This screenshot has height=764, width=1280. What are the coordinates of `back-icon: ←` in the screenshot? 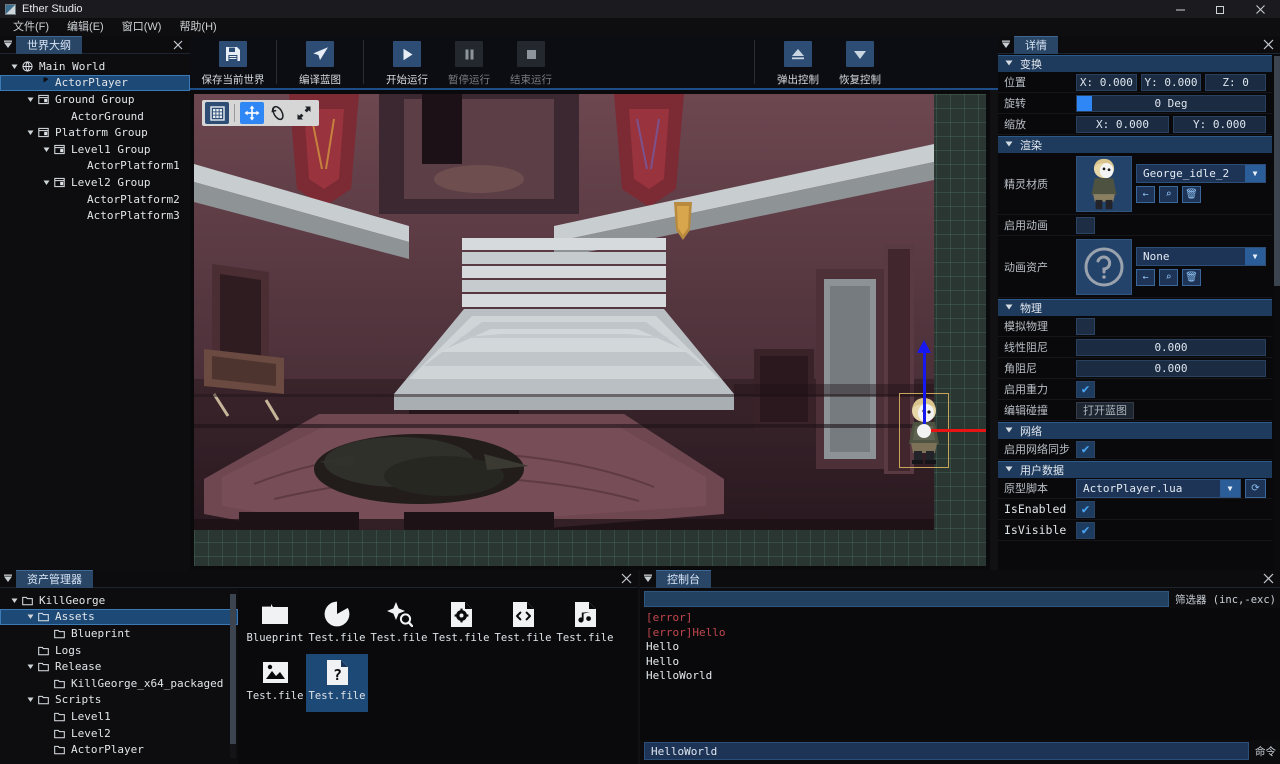 It's located at (1145, 194).